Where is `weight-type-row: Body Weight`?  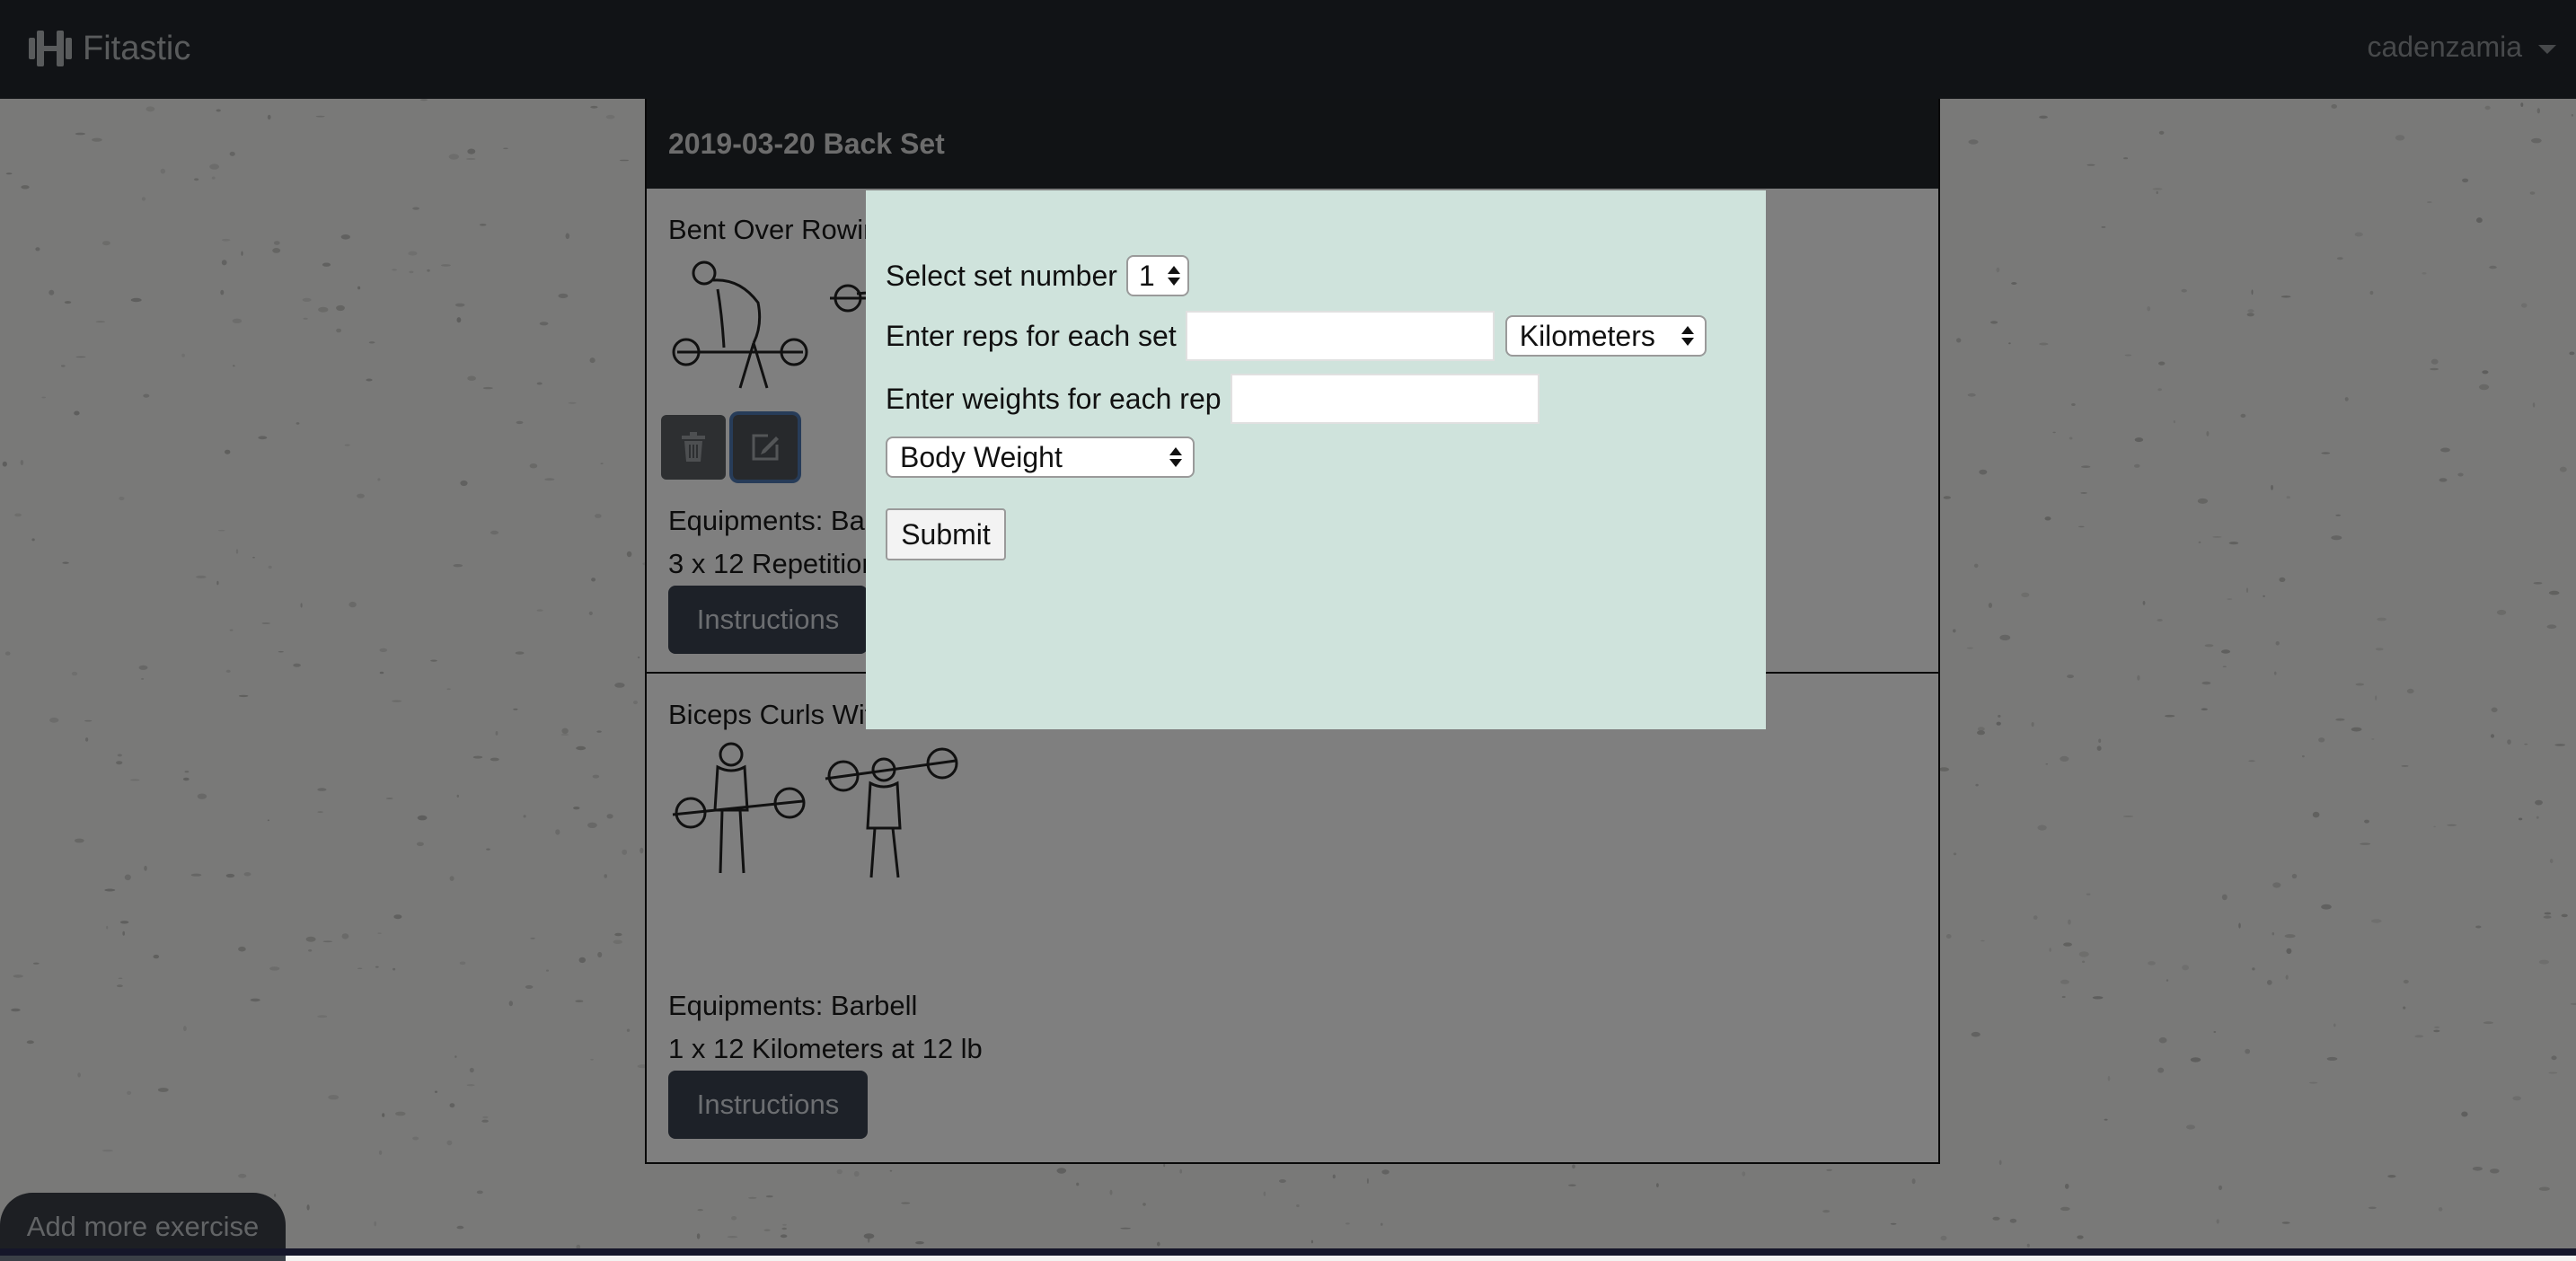
weight-type-row: Body Weight is located at coordinates (1040, 457).